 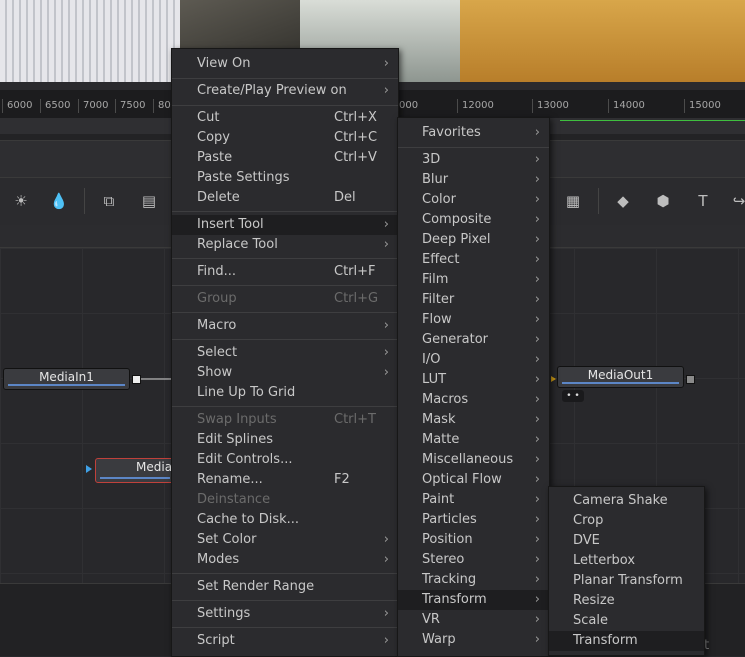 I want to click on submenu-item-particles: Particles ›, so click(x=473, y=520).